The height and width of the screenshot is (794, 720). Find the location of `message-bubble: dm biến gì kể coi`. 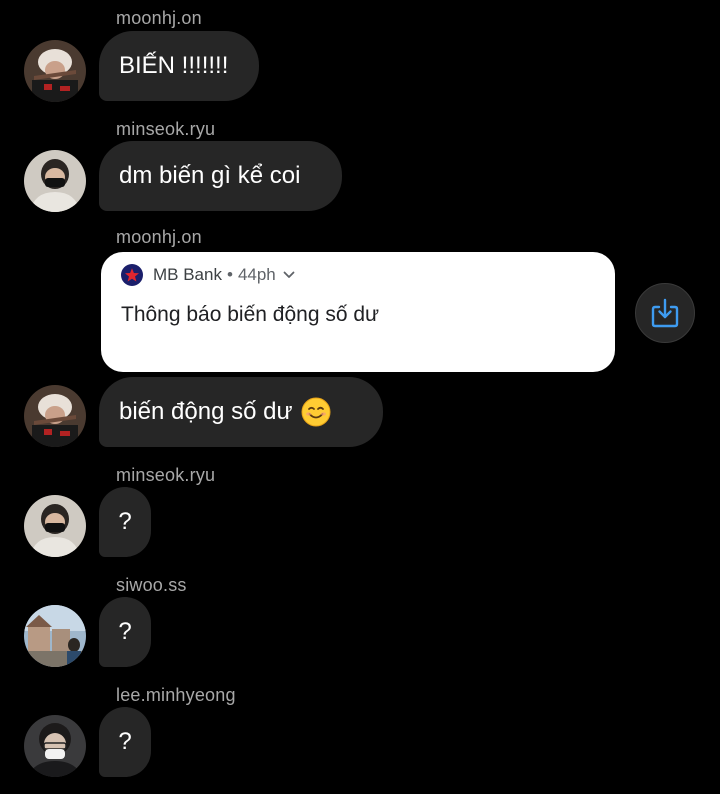

message-bubble: dm biến gì kể coi is located at coordinates (220, 176).